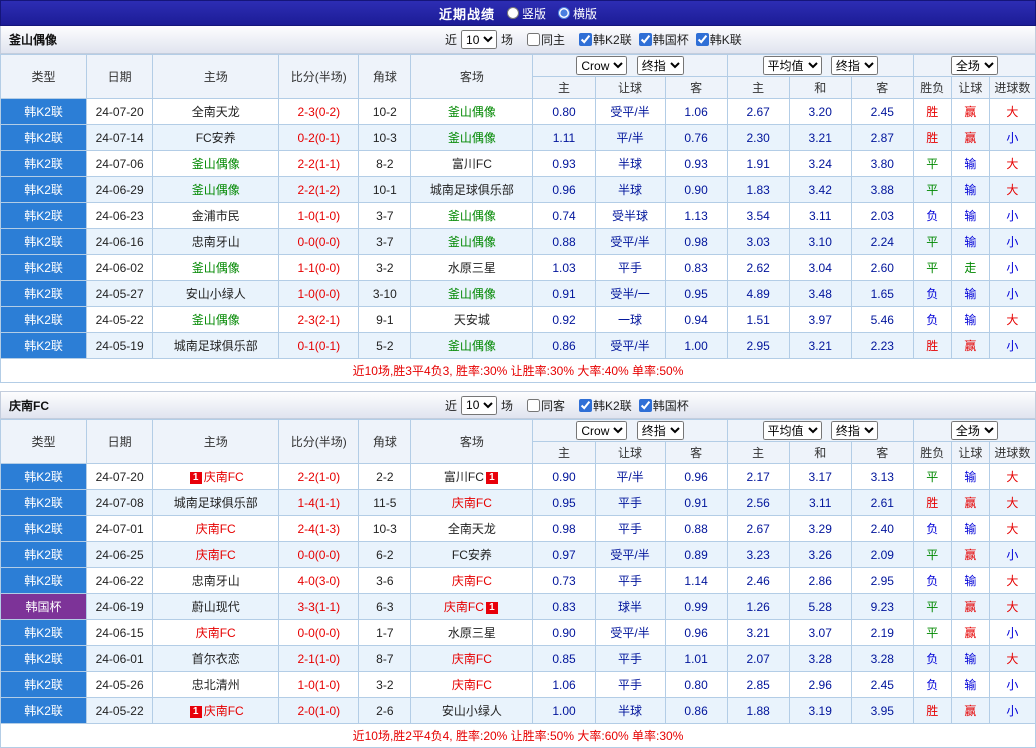 The image size is (1036, 748). I want to click on cell-text: 0.85, so click(564, 658).